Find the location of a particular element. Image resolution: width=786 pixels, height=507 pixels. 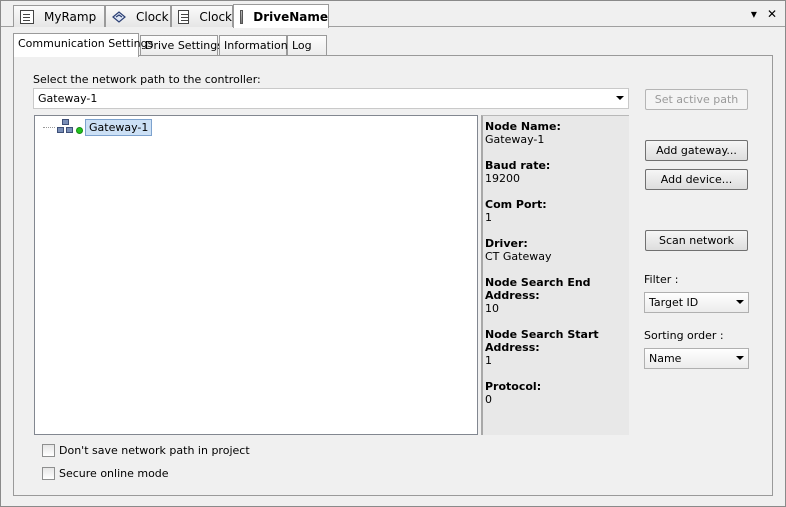

sorting-order-select: Name is located at coordinates (696, 358).